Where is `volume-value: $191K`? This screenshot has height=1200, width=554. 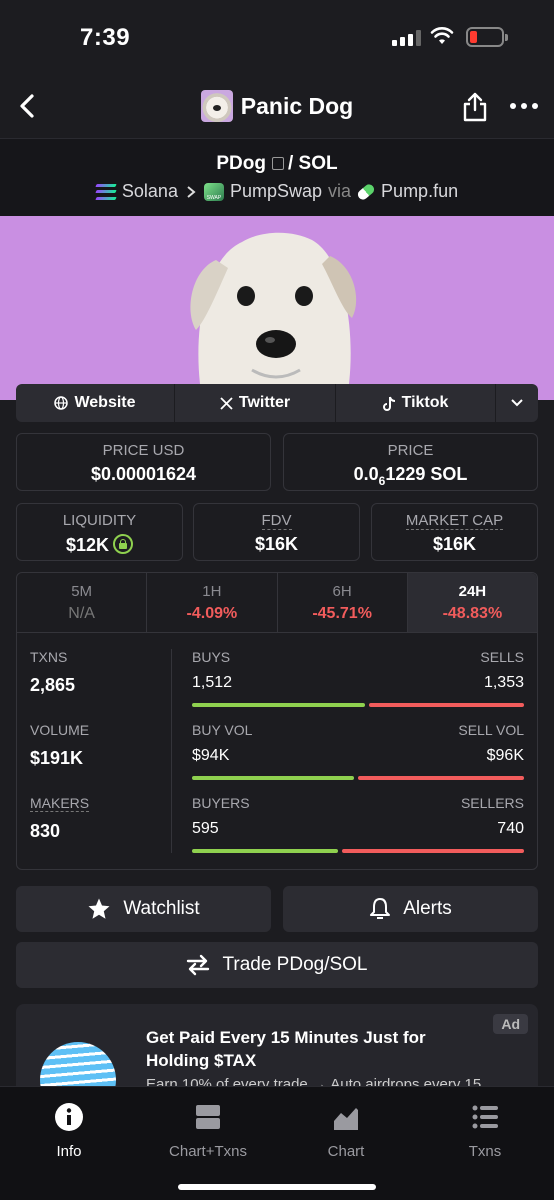 volume-value: $191K is located at coordinates (57, 758).